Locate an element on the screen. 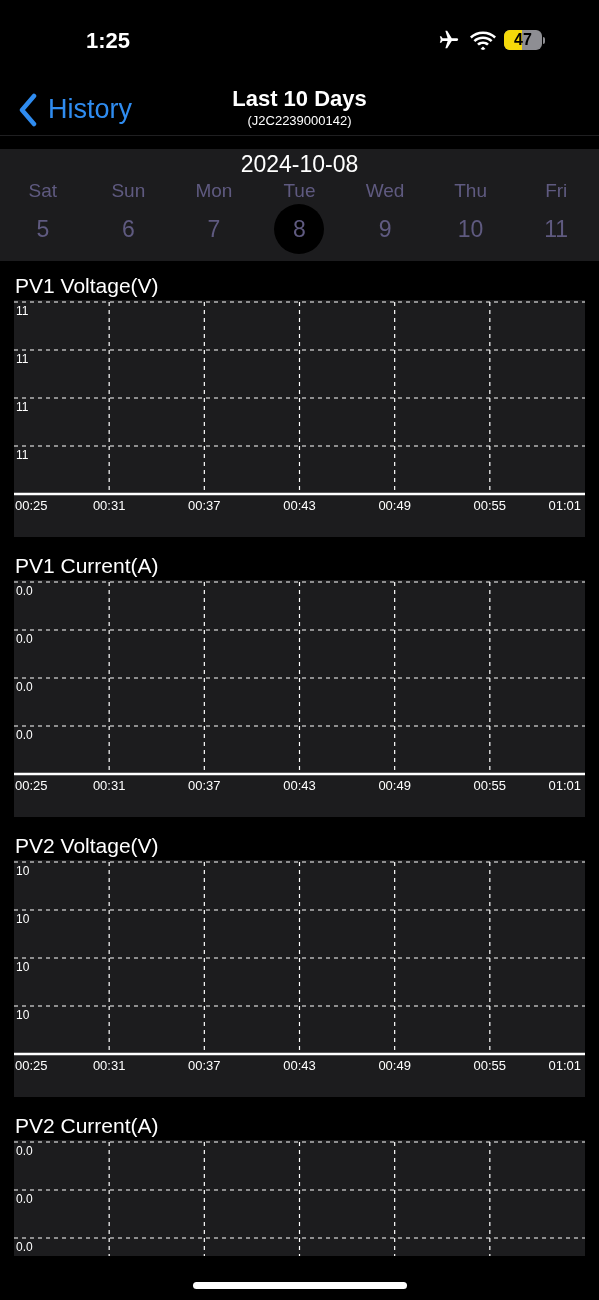 This screenshot has width=599, height=1300. chart-title: PV1 Voltage(V) is located at coordinates (87, 286).